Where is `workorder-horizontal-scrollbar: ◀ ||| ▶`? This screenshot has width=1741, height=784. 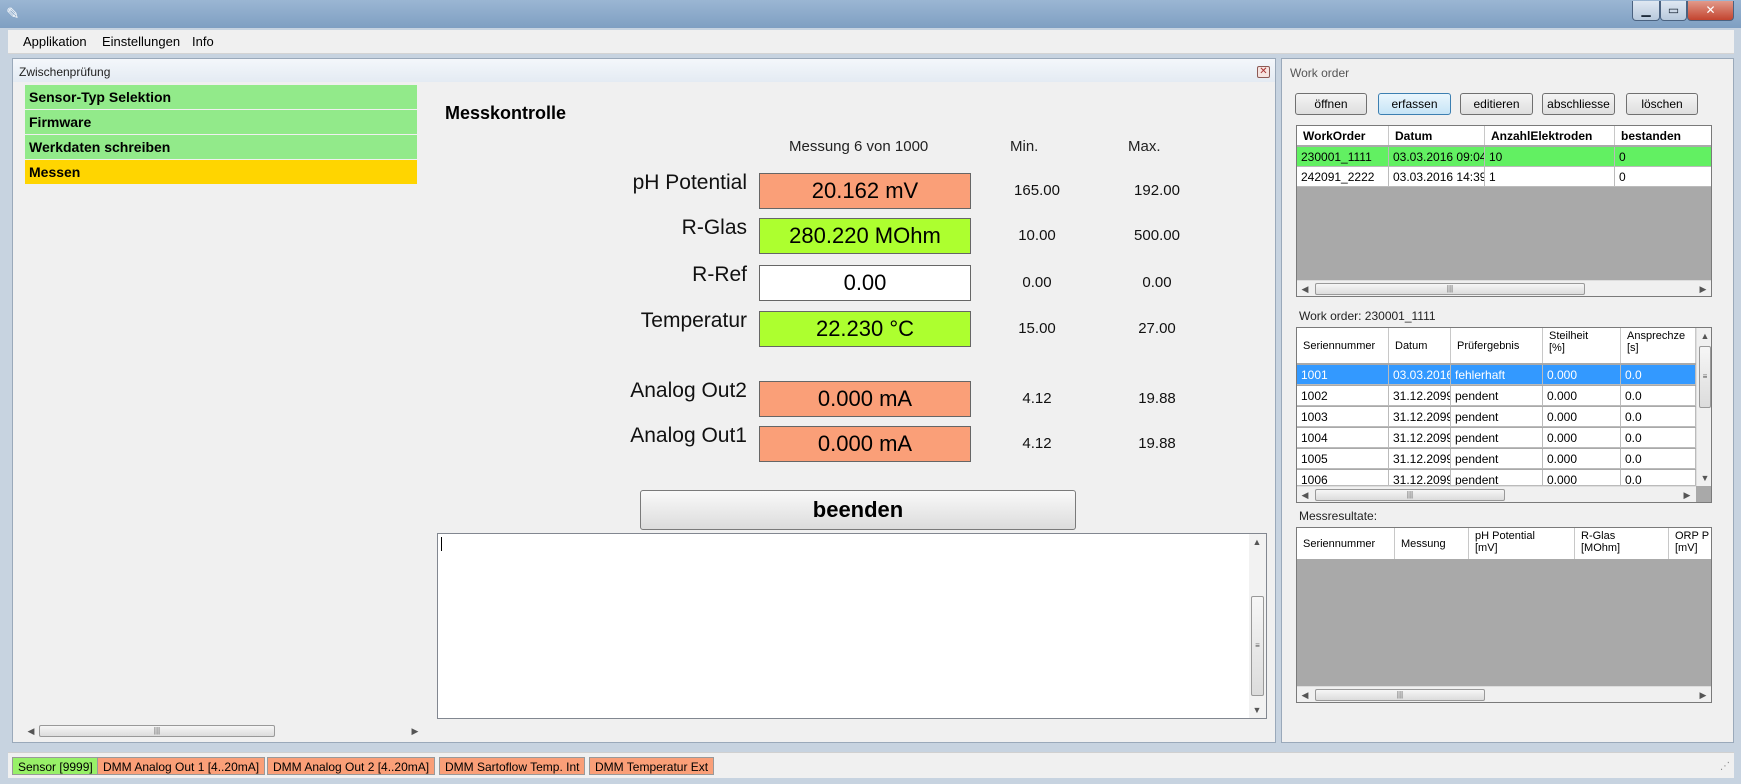
workorder-horizontal-scrollbar: ◀ ||| ▶ is located at coordinates (1504, 288).